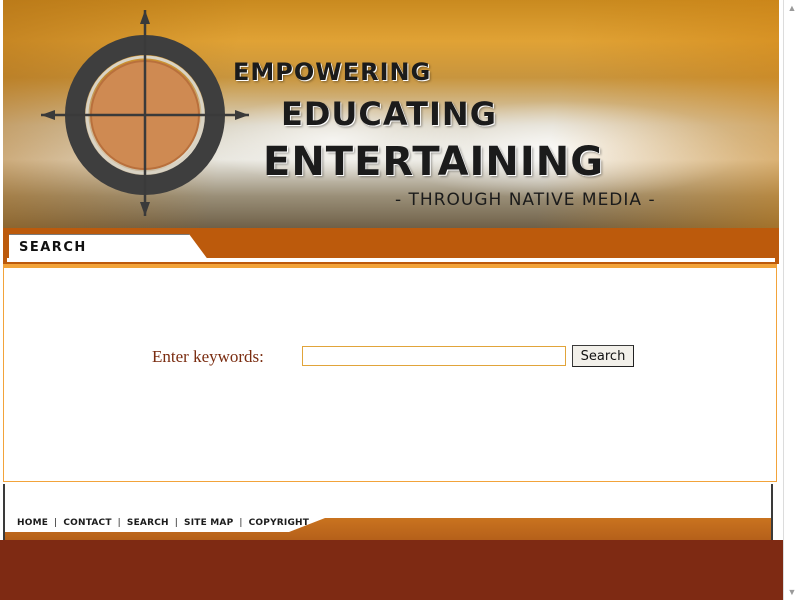 This screenshot has height=600, width=800. What do you see at coordinates (32, 523) in the screenshot?
I see `footer-link-home: HOME` at bounding box center [32, 523].